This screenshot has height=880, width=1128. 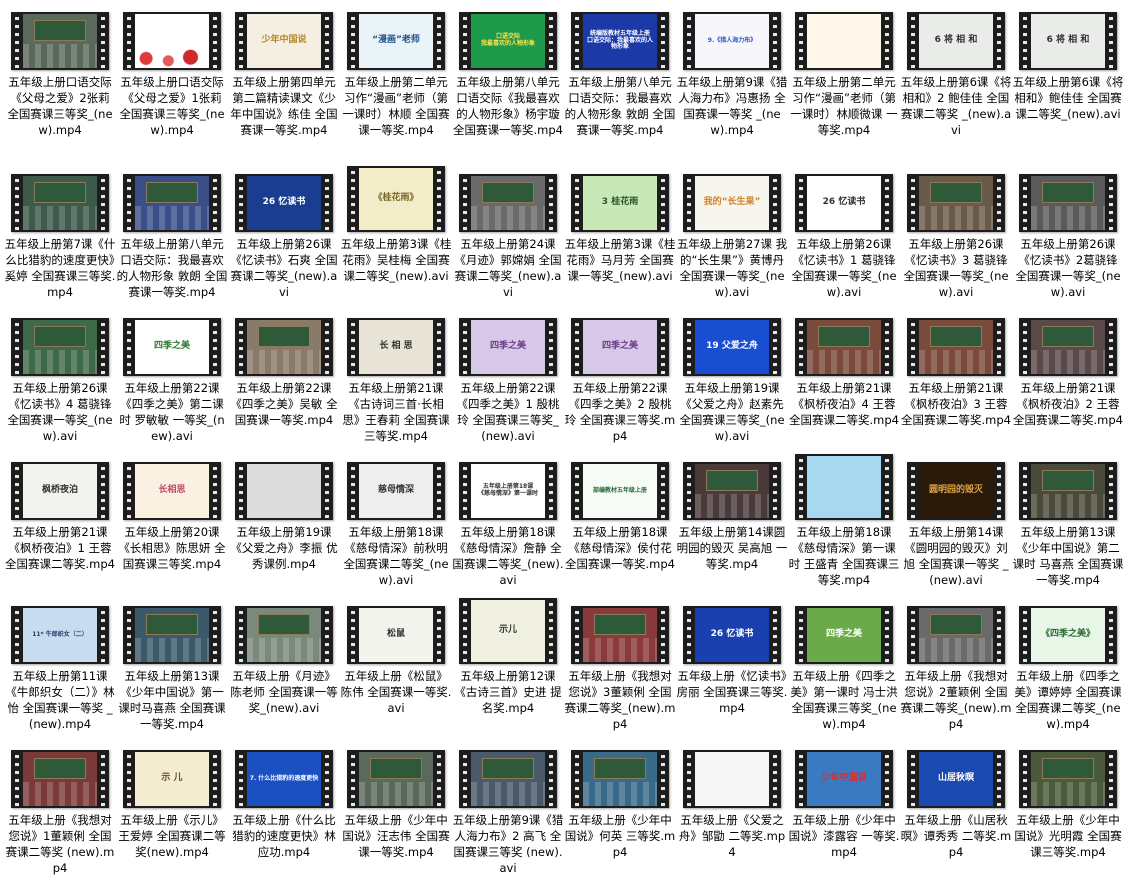 What do you see at coordinates (844, 378) in the screenshot?
I see `file-item: 五年级上册第21课《枫桥夜泊》4 王蓉 全国赛课二等奖.mp4` at bounding box center [844, 378].